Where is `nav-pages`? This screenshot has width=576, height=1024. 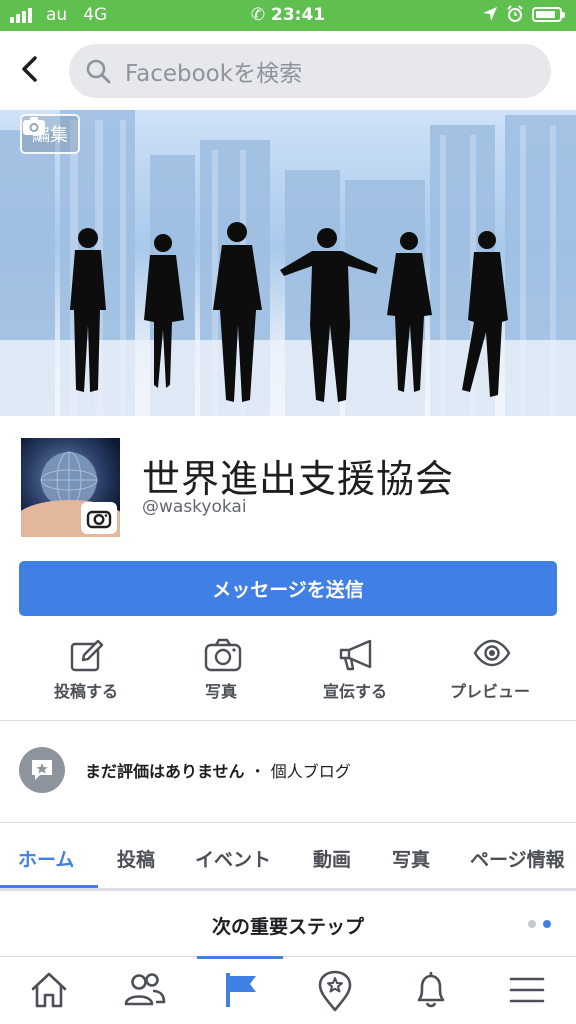
nav-pages is located at coordinates (240, 991).